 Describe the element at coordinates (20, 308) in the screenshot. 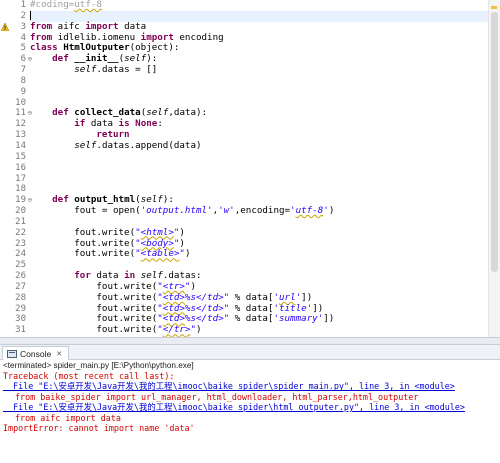

I see `line-number-text: 29` at that location.